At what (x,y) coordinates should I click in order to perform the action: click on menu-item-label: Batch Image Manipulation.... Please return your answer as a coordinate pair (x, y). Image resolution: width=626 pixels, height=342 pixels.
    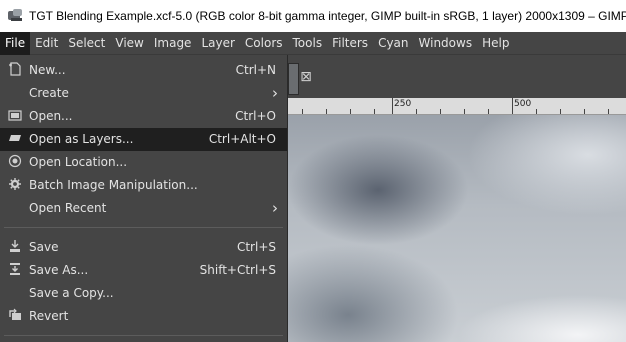
    Looking at the image, I should click on (113, 185).